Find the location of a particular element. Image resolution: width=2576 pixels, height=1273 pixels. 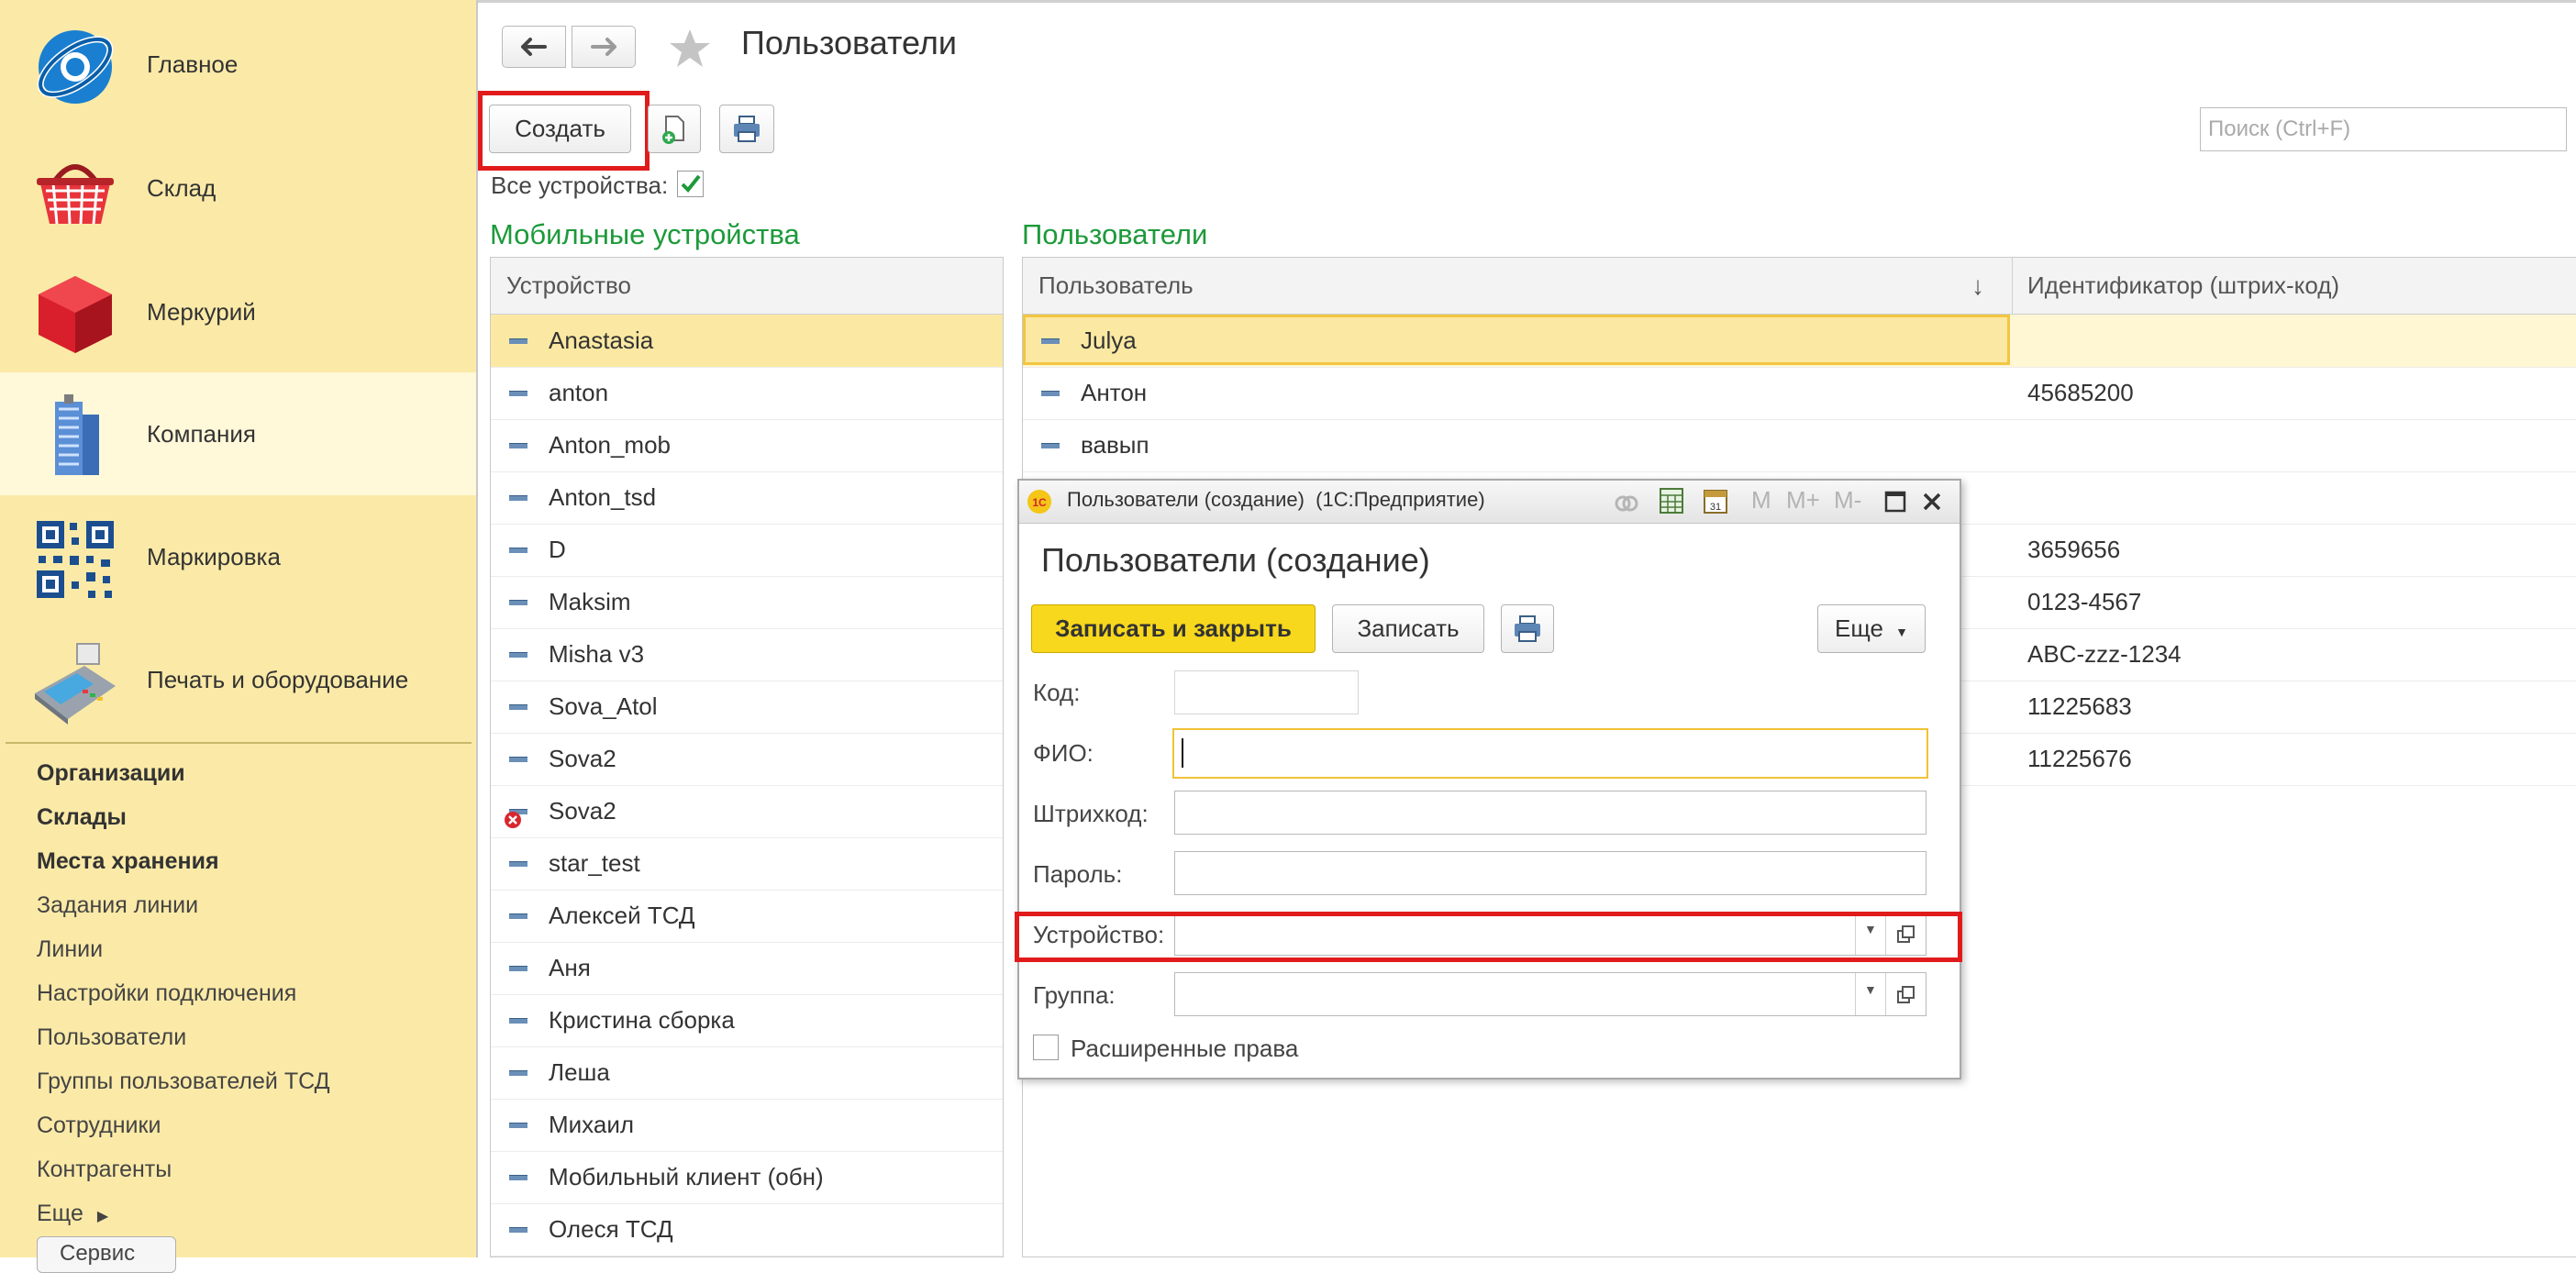

device-row: Кристина сборка is located at coordinates (747, 1021).